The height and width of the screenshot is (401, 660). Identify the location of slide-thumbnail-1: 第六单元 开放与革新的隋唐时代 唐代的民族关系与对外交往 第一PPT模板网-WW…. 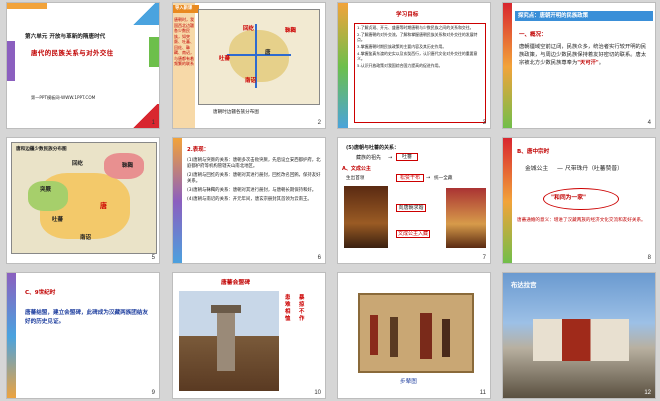
(83, 65).